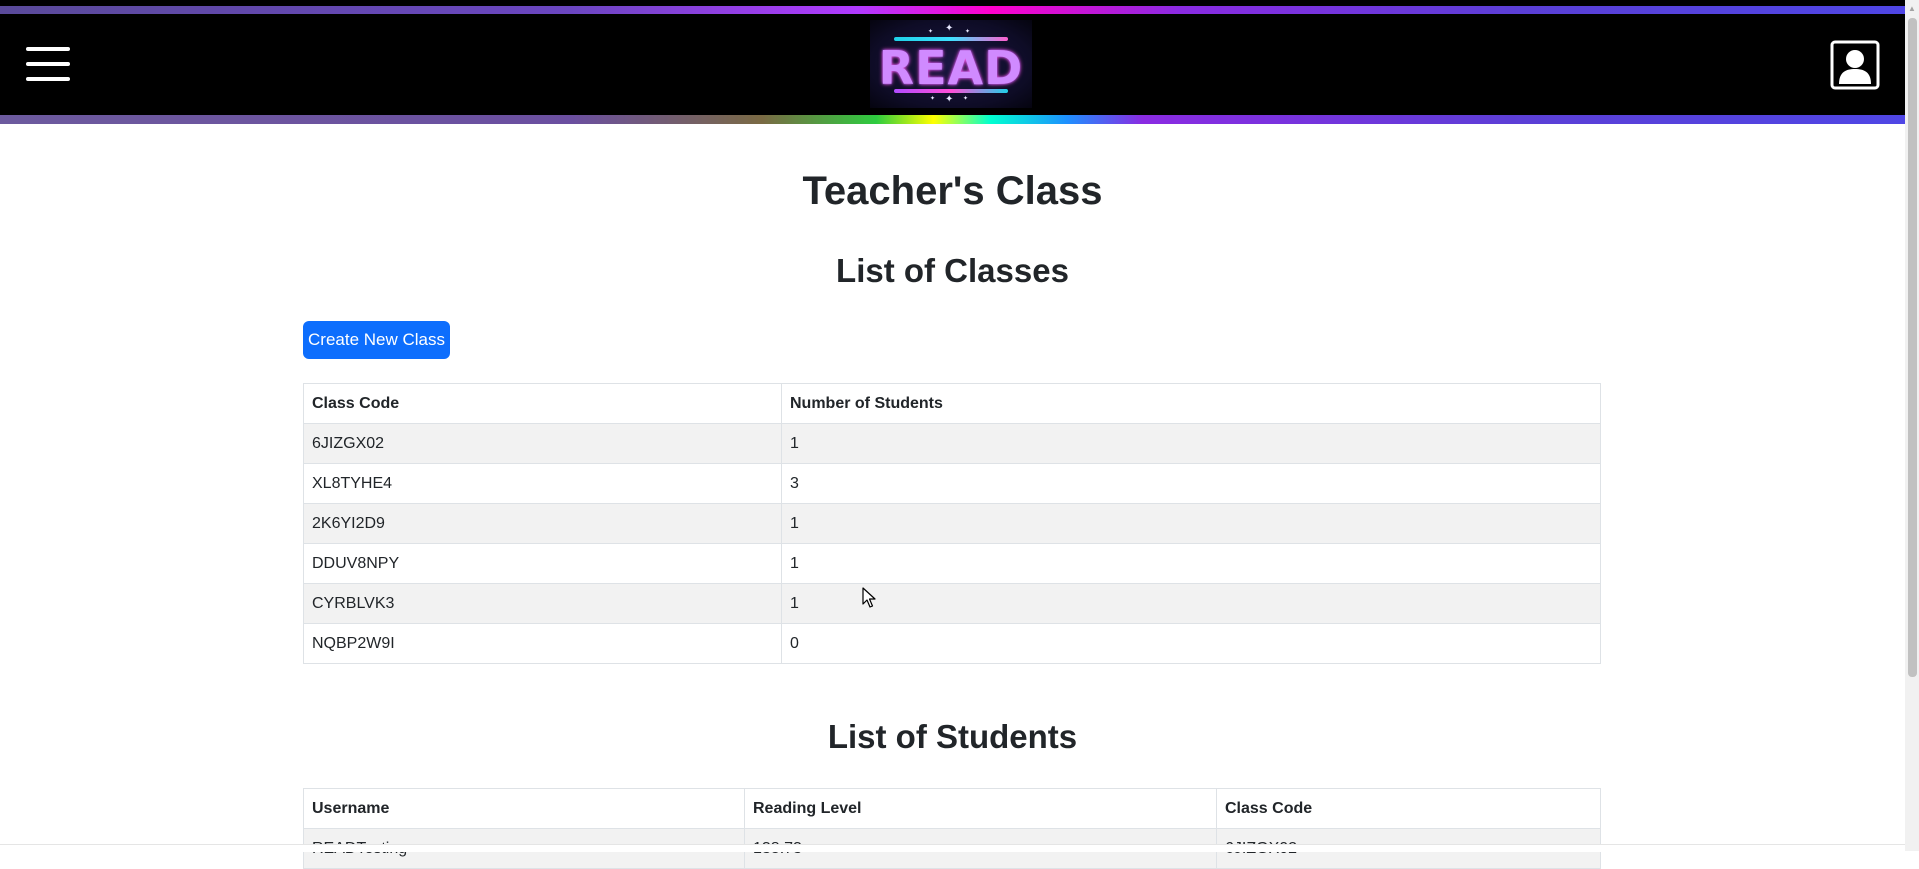 The image size is (1919, 869). I want to click on table-row: XL8TYHE4 3, so click(952, 483).